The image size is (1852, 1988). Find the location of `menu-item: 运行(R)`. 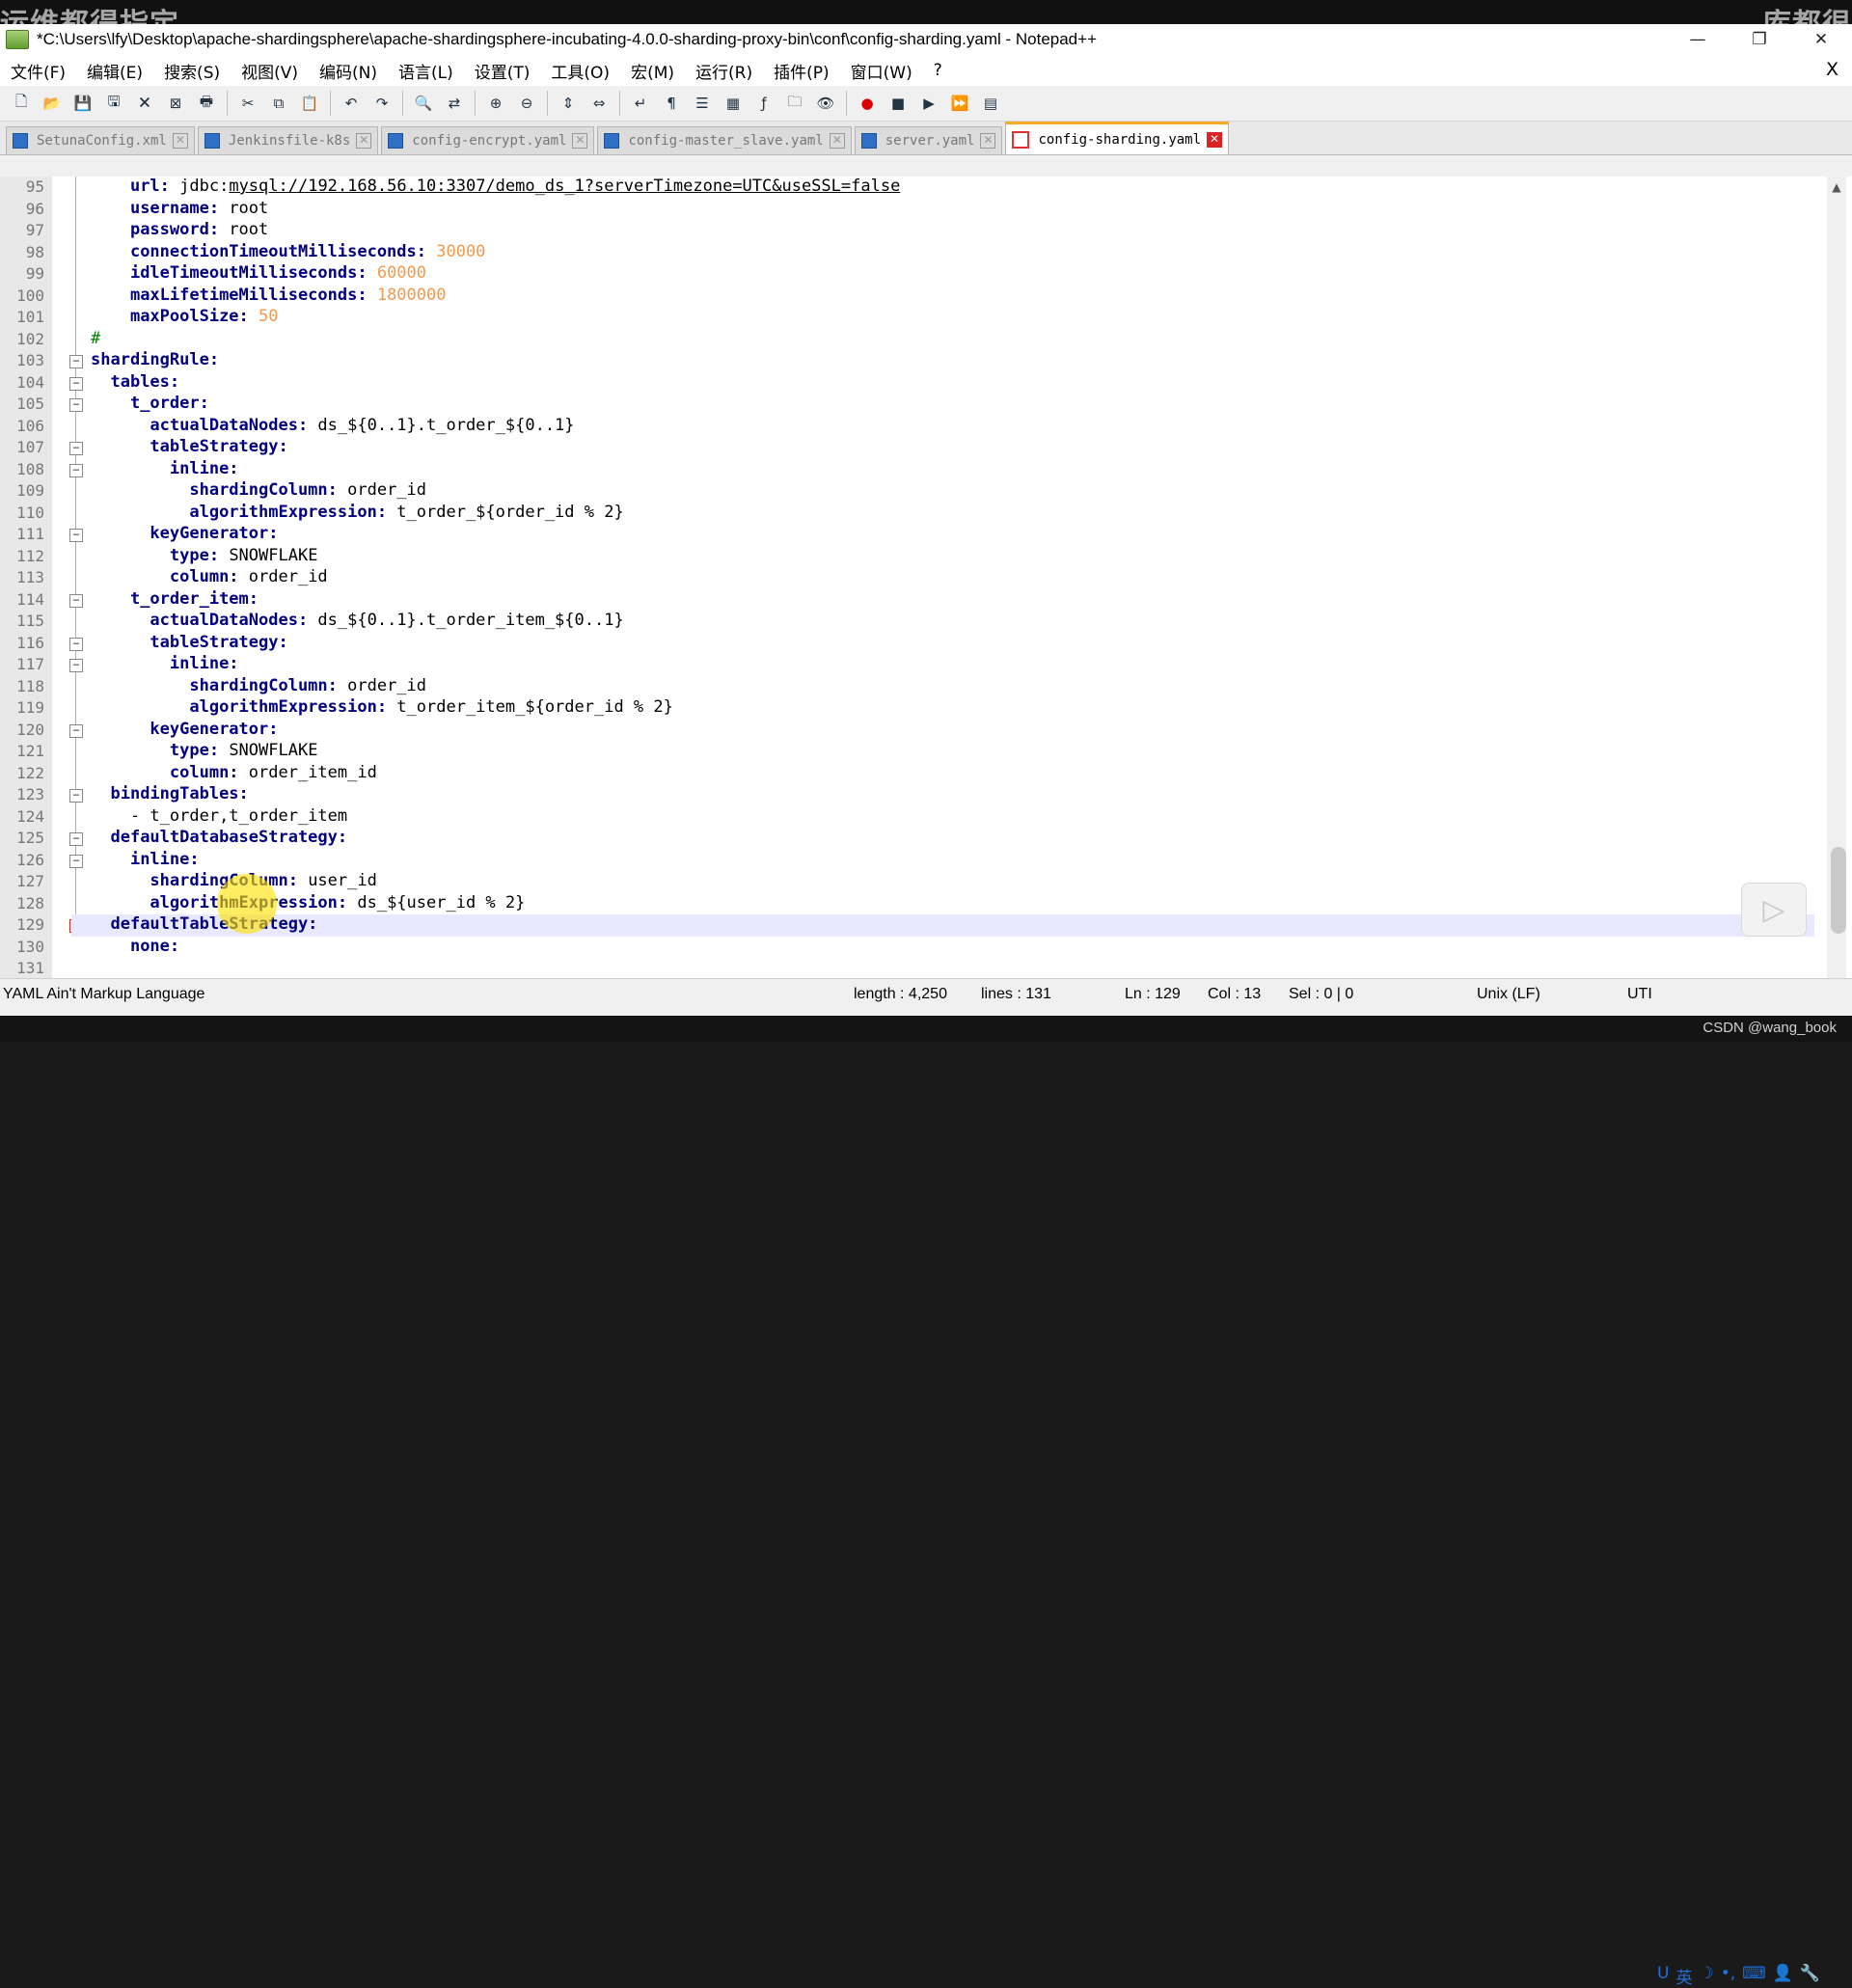

menu-item: 运行(R) is located at coordinates (724, 71).